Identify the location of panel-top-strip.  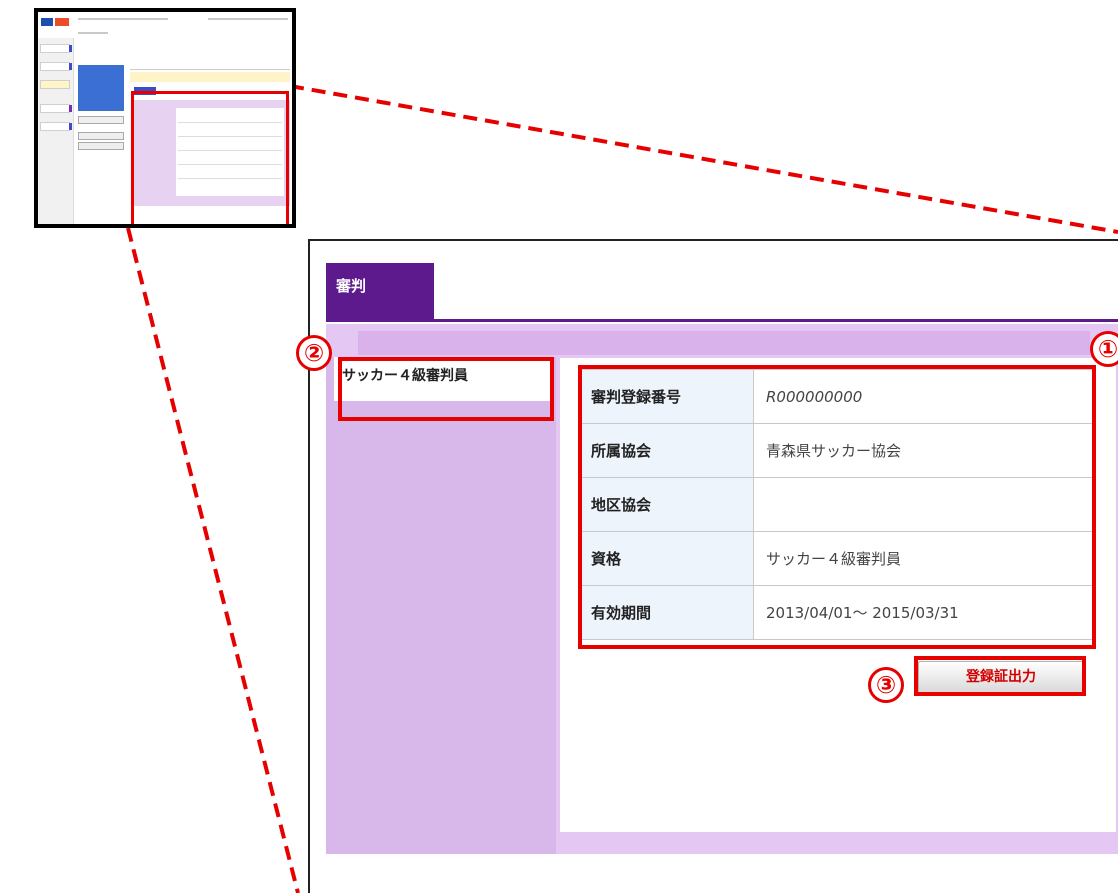
(724, 343).